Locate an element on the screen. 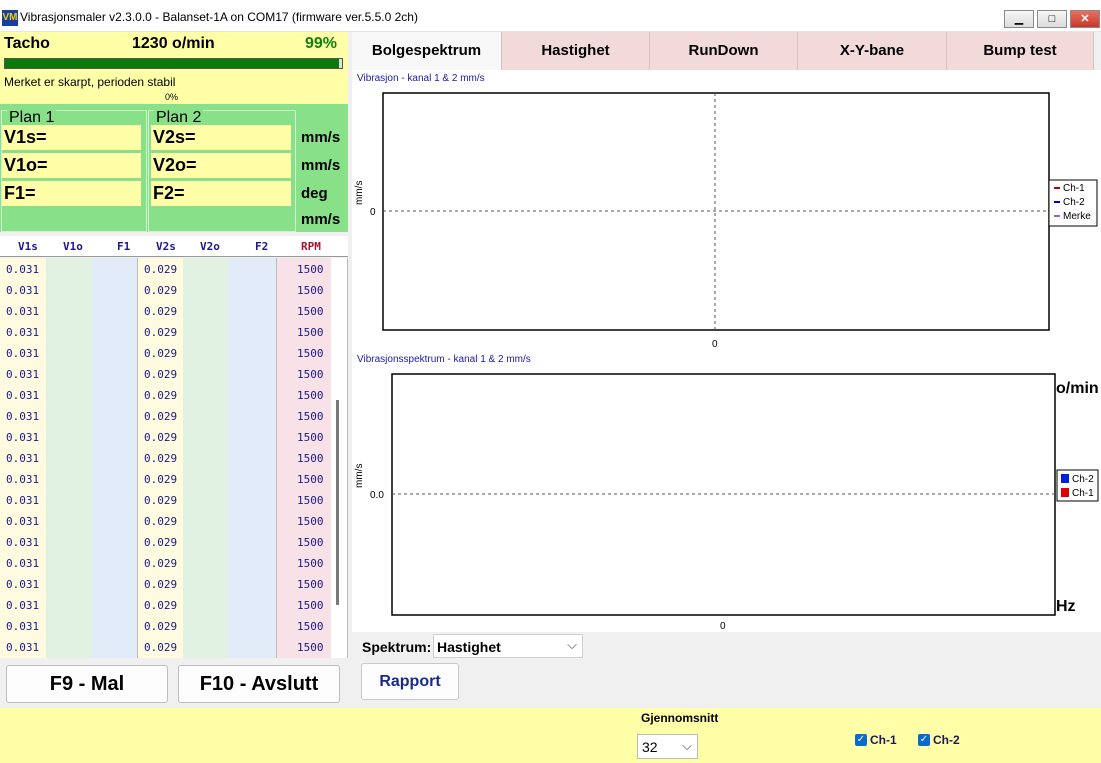 This screenshot has height=763, width=1101. tacho-zero-label: 0% is located at coordinates (172, 97).